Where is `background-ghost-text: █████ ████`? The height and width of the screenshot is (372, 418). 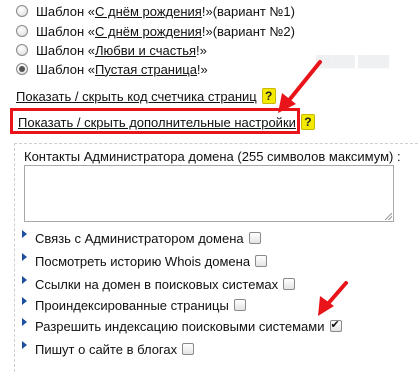 background-ghost-text: █████ ████ is located at coordinates (353, 62).